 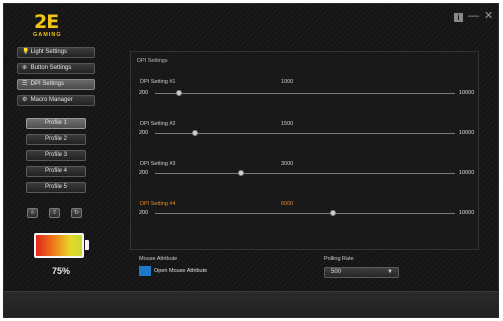 What do you see at coordinates (32, 213) in the screenshot?
I see `import-icon: ⇩` at bounding box center [32, 213].